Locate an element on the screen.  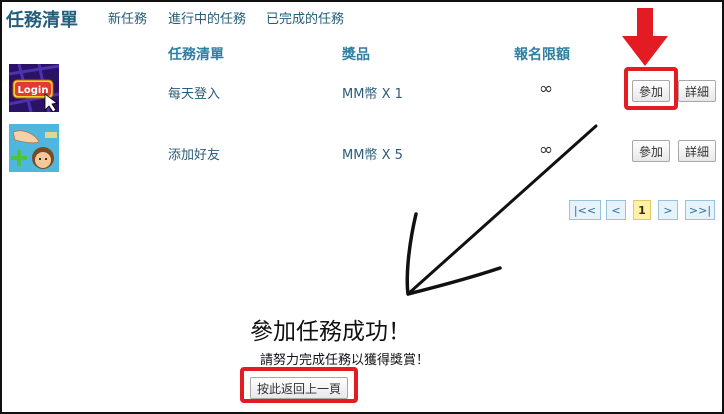
join-button: 參加 is located at coordinates (651, 151).